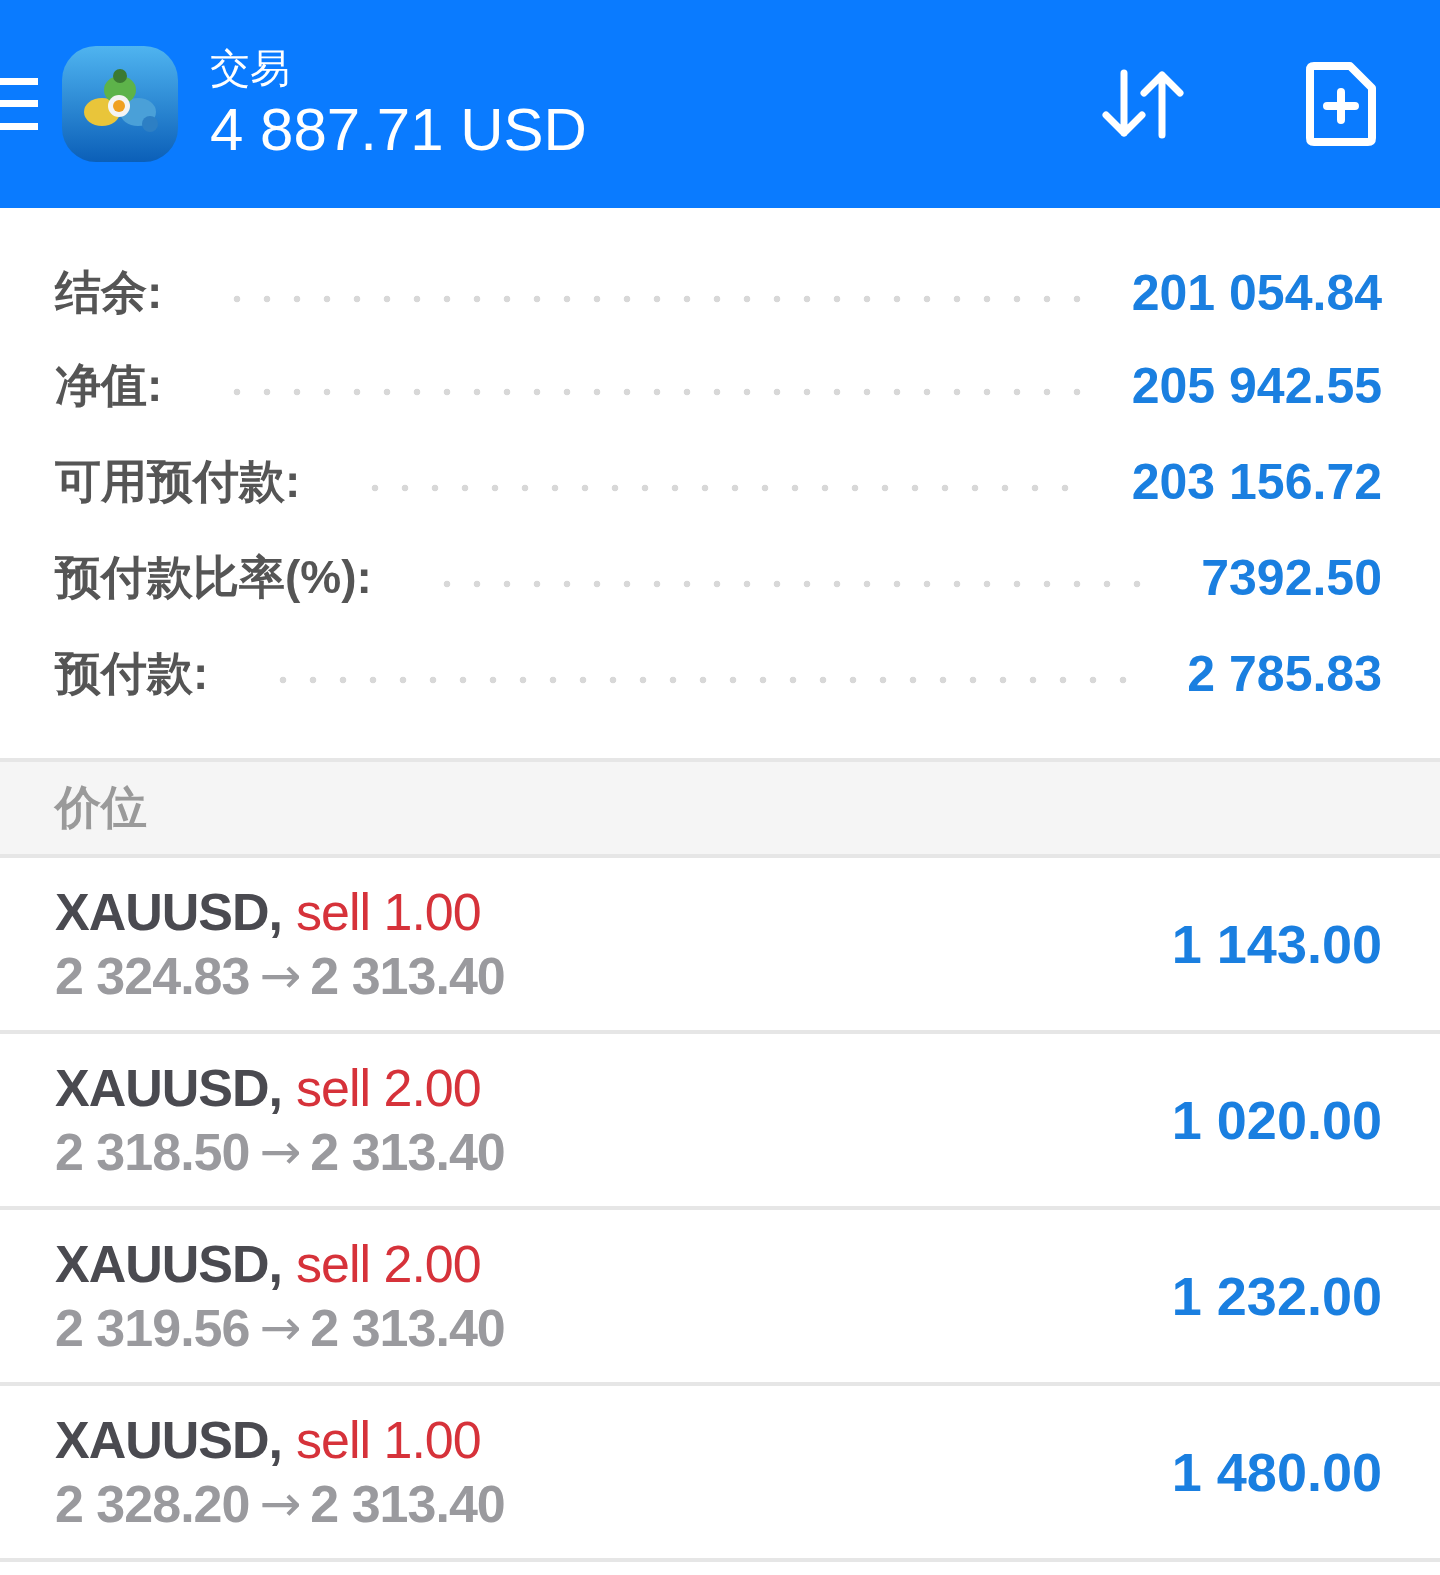  Describe the element at coordinates (1256, 293) in the screenshot. I see `field-value: 201 054.84` at that location.